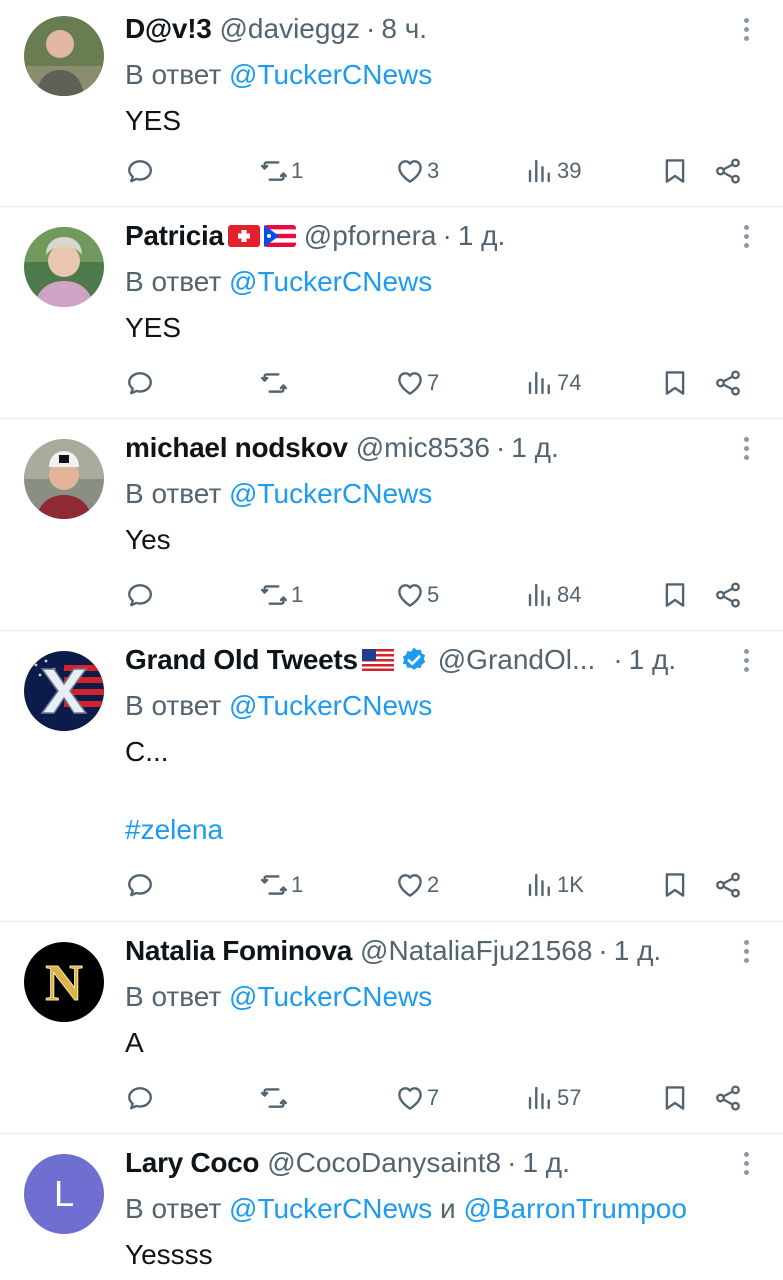 Image resolution: width=783 pixels, height=1280 pixels. Describe the element at coordinates (553, 171) in the screenshot. I see `views-button: 39` at that location.